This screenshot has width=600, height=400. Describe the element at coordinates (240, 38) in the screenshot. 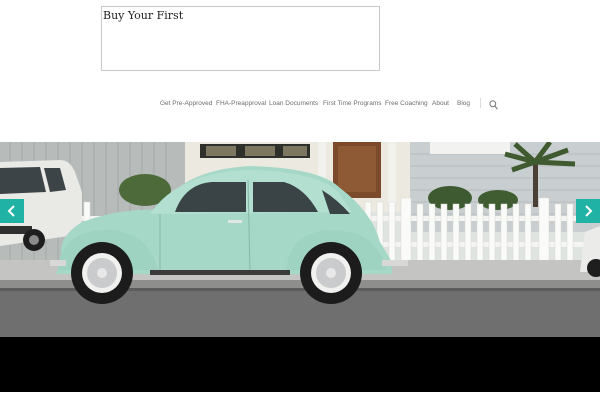

I see `site-logo: Buy Your First` at that location.